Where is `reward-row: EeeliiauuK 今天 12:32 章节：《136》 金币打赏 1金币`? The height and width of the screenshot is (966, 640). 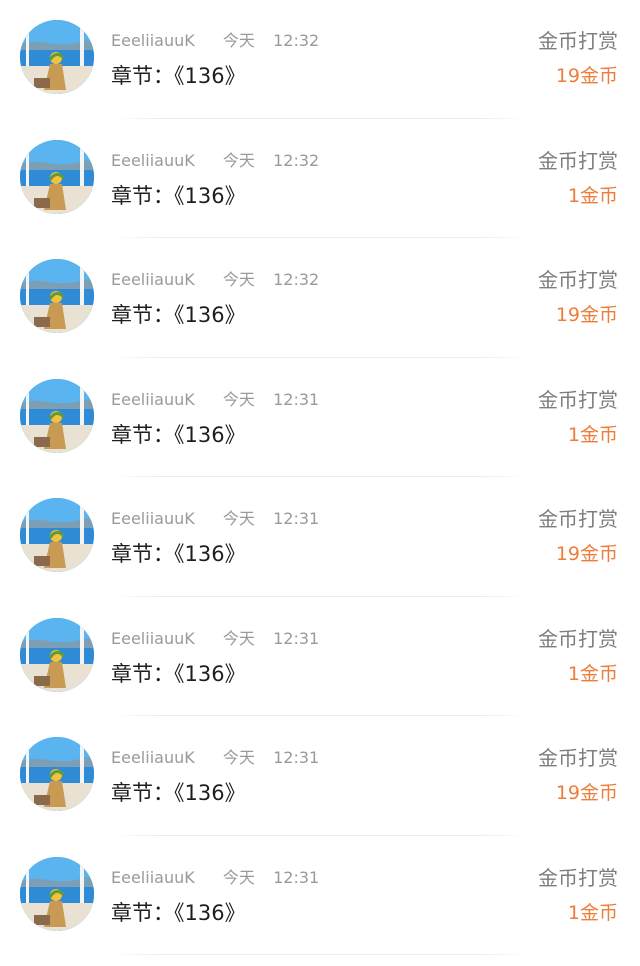 reward-row: EeeliiauuK 今天 12:32 章节：《136》 金币打赏 1金币 is located at coordinates (320, 180).